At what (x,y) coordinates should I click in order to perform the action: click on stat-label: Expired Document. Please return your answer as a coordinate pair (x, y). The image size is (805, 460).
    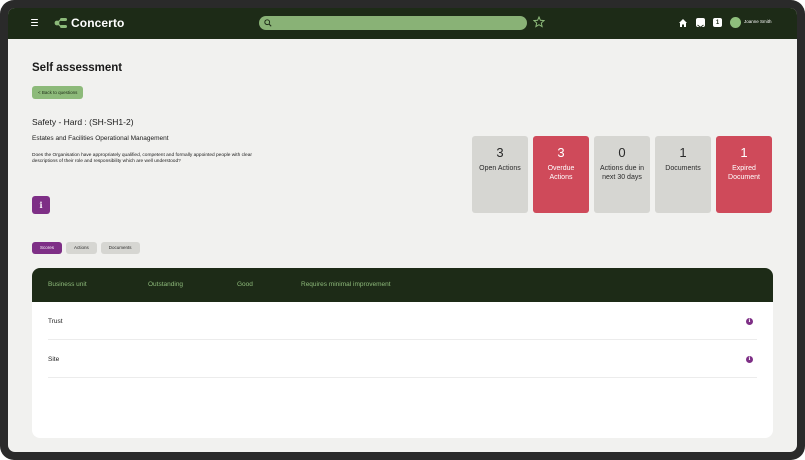
    Looking at the image, I should click on (744, 173).